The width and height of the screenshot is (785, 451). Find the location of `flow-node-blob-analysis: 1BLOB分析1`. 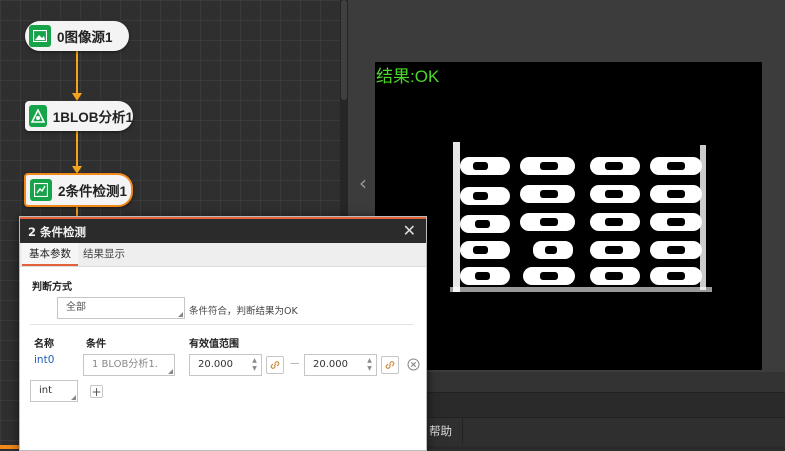

flow-node-blob-analysis: 1BLOB分析1 is located at coordinates (79, 116).